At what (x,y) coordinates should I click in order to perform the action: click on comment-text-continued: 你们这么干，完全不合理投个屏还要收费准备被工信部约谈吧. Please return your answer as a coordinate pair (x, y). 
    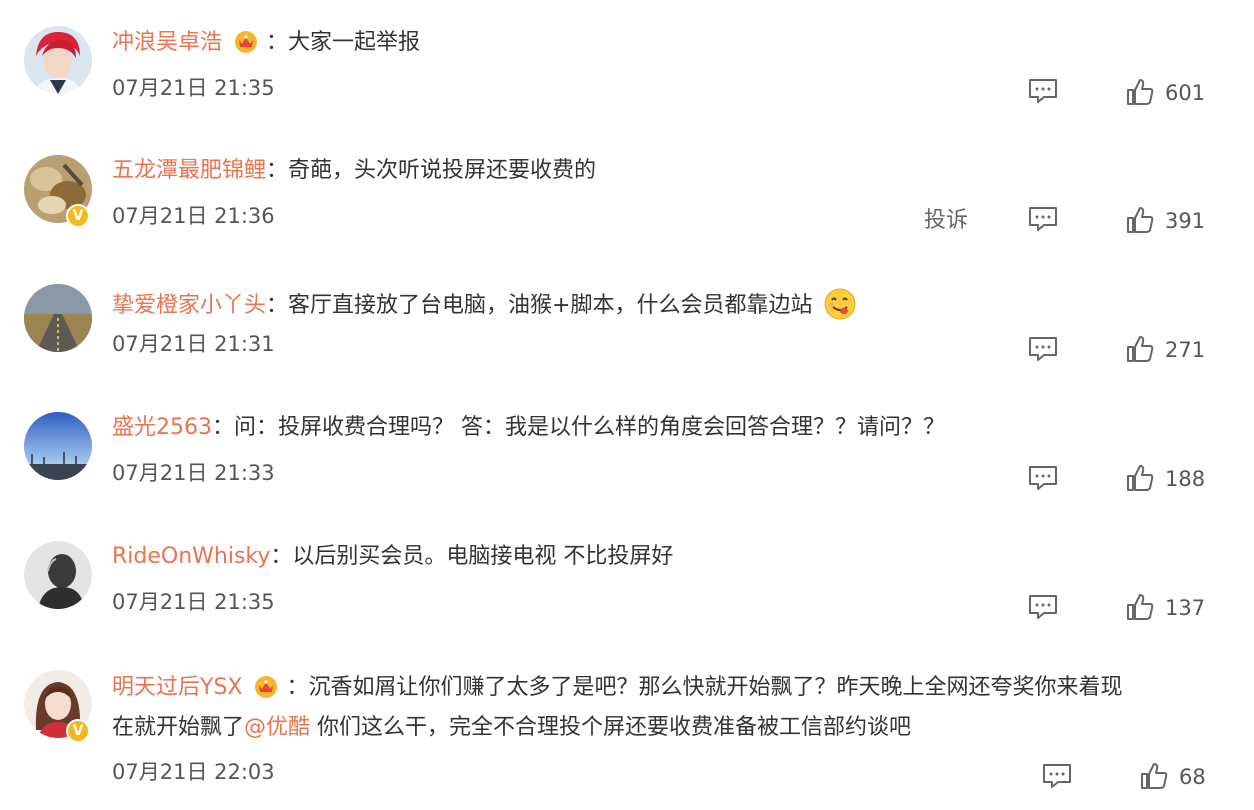
    Looking at the image, I should click on (611, 727).